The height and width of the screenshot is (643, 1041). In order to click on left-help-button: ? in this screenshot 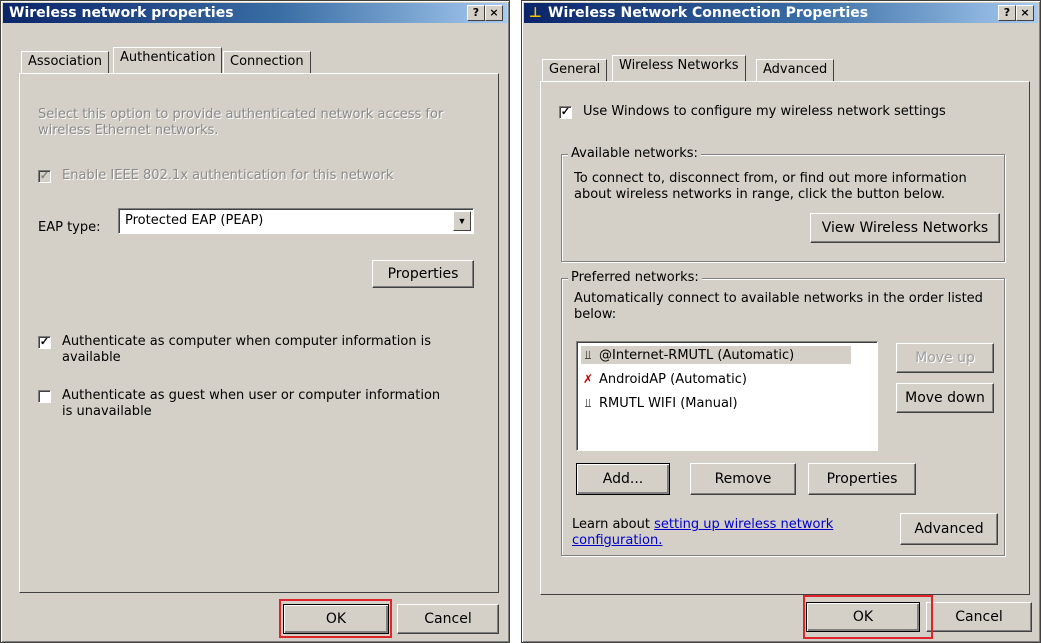, I will do `click(476, 13)`.